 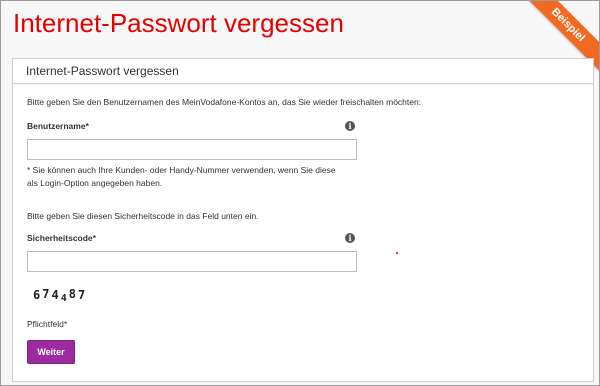 I want to click on security-code-input, so click(x=192, y=261).